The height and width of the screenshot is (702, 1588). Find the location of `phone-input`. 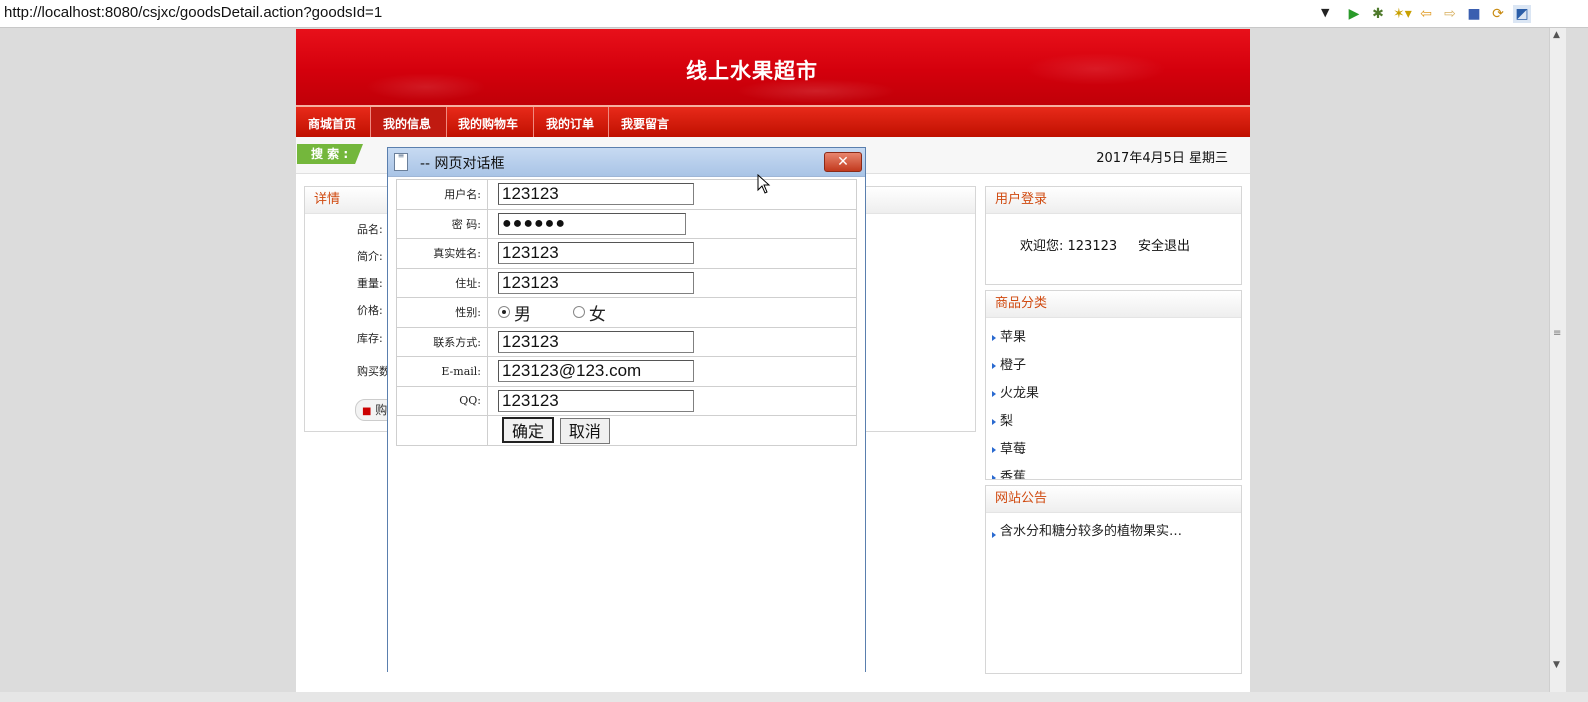

phone-input is located at coordinates (596, 341).